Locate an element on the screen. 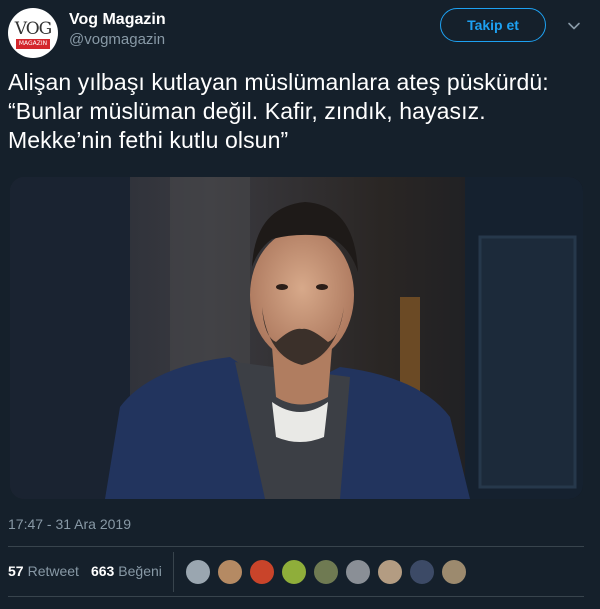 Image resolution: width=600 pixels, height=609 pixels. account-avatar: VOG MAGAZIN is located at coordinates (33, 33).